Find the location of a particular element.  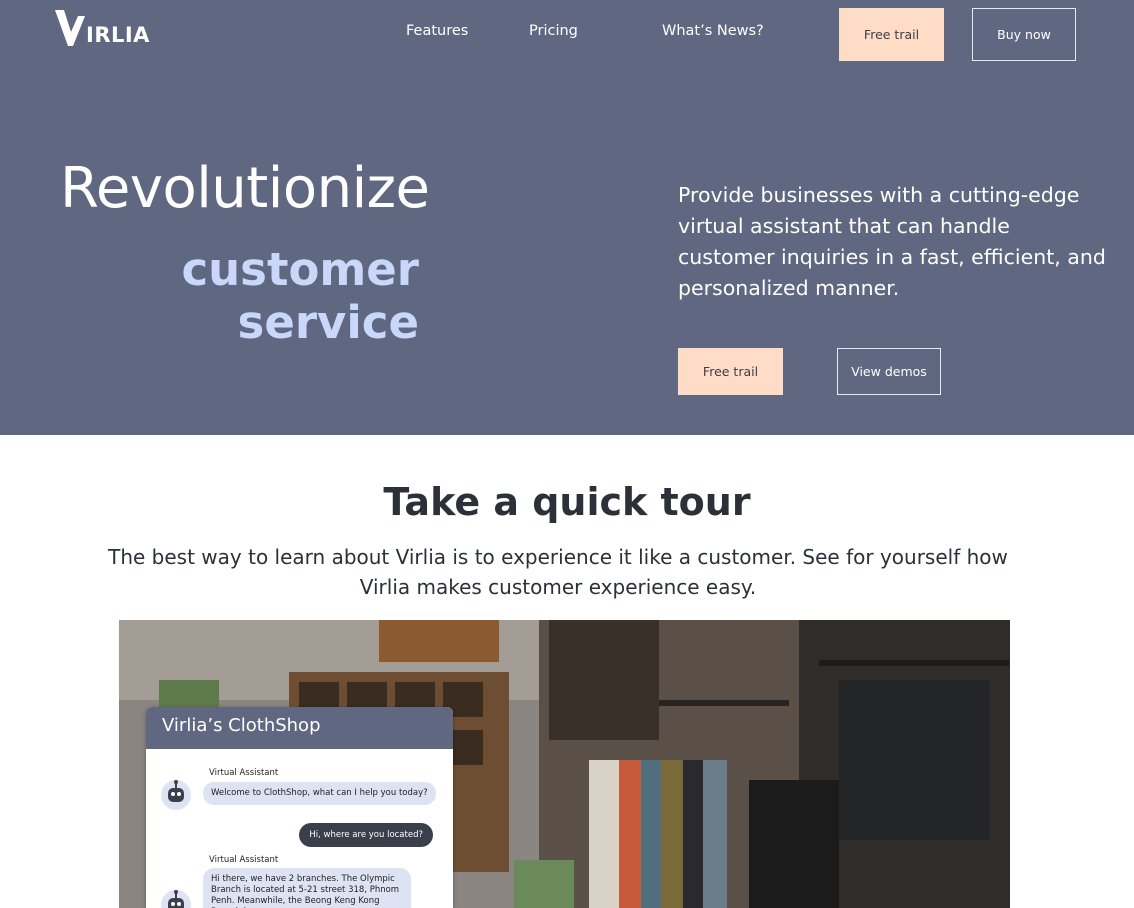

nav-buy-now-button: Buy now is located at coordinates (1024, 34).